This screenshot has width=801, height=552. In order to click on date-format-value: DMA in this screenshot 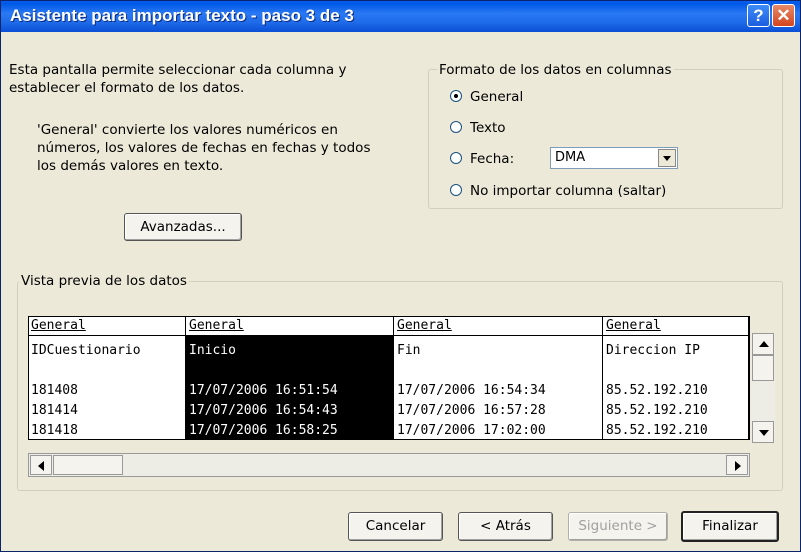, I will do `click(570, 157)`.